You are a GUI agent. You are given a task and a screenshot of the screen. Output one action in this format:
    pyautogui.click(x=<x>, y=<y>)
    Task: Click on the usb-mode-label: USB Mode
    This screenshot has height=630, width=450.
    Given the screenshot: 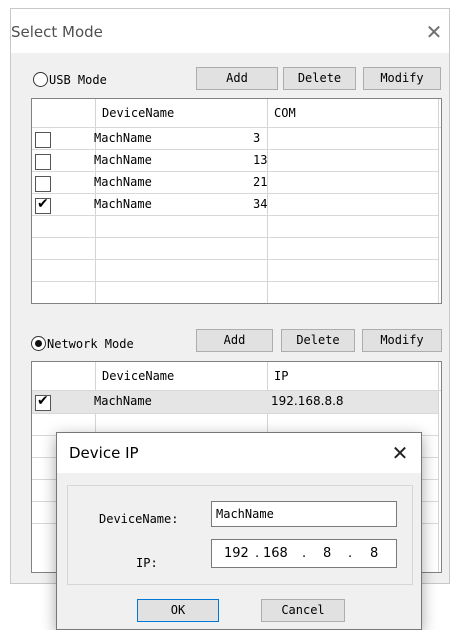 What is the action you would take?
    pyautogui.click(x=78, y=80)
    